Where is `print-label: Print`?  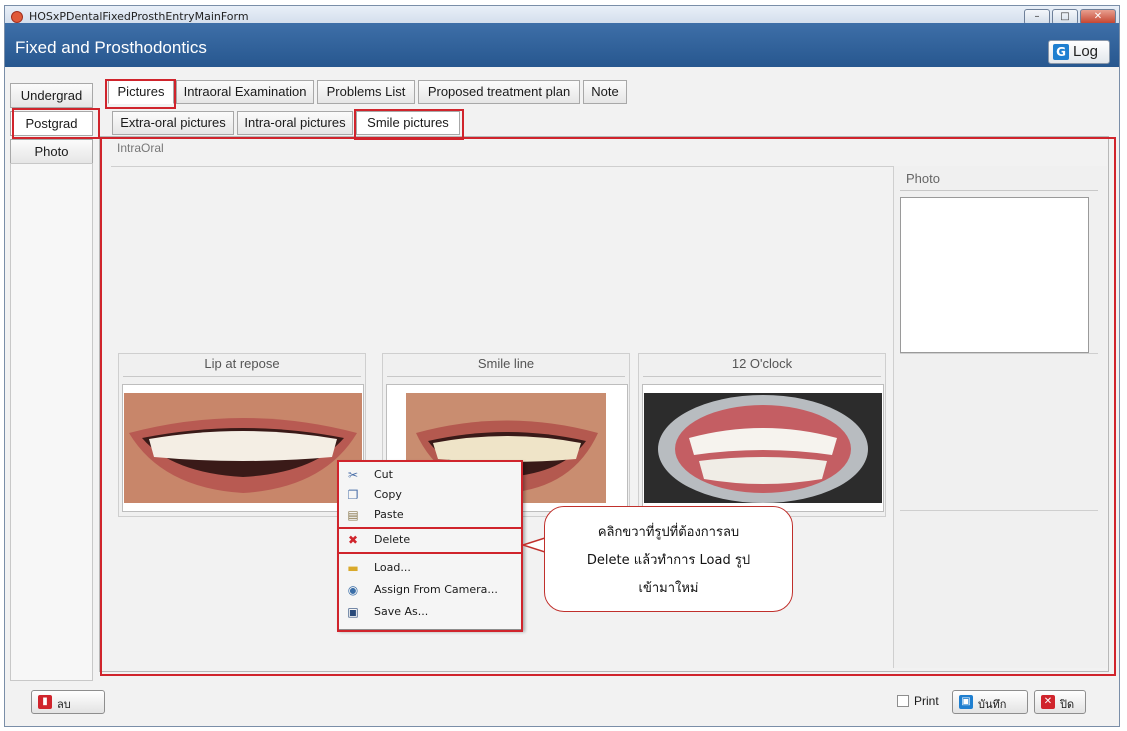 print-label: Print is located at coordinates (926, 701).